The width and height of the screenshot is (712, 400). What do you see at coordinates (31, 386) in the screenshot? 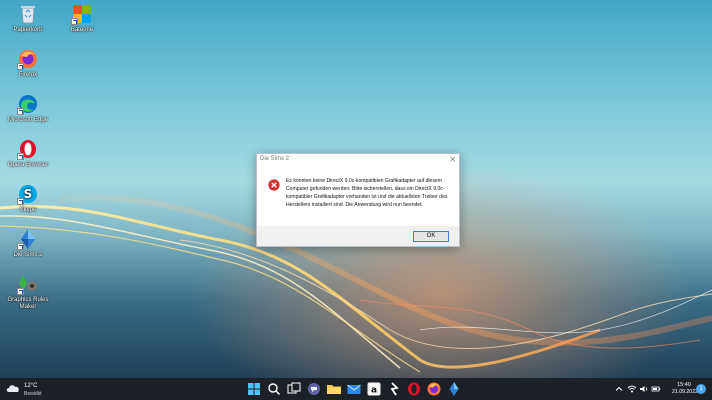
I see `weather-temperature: 12°C` at bounding box center [31, 386].